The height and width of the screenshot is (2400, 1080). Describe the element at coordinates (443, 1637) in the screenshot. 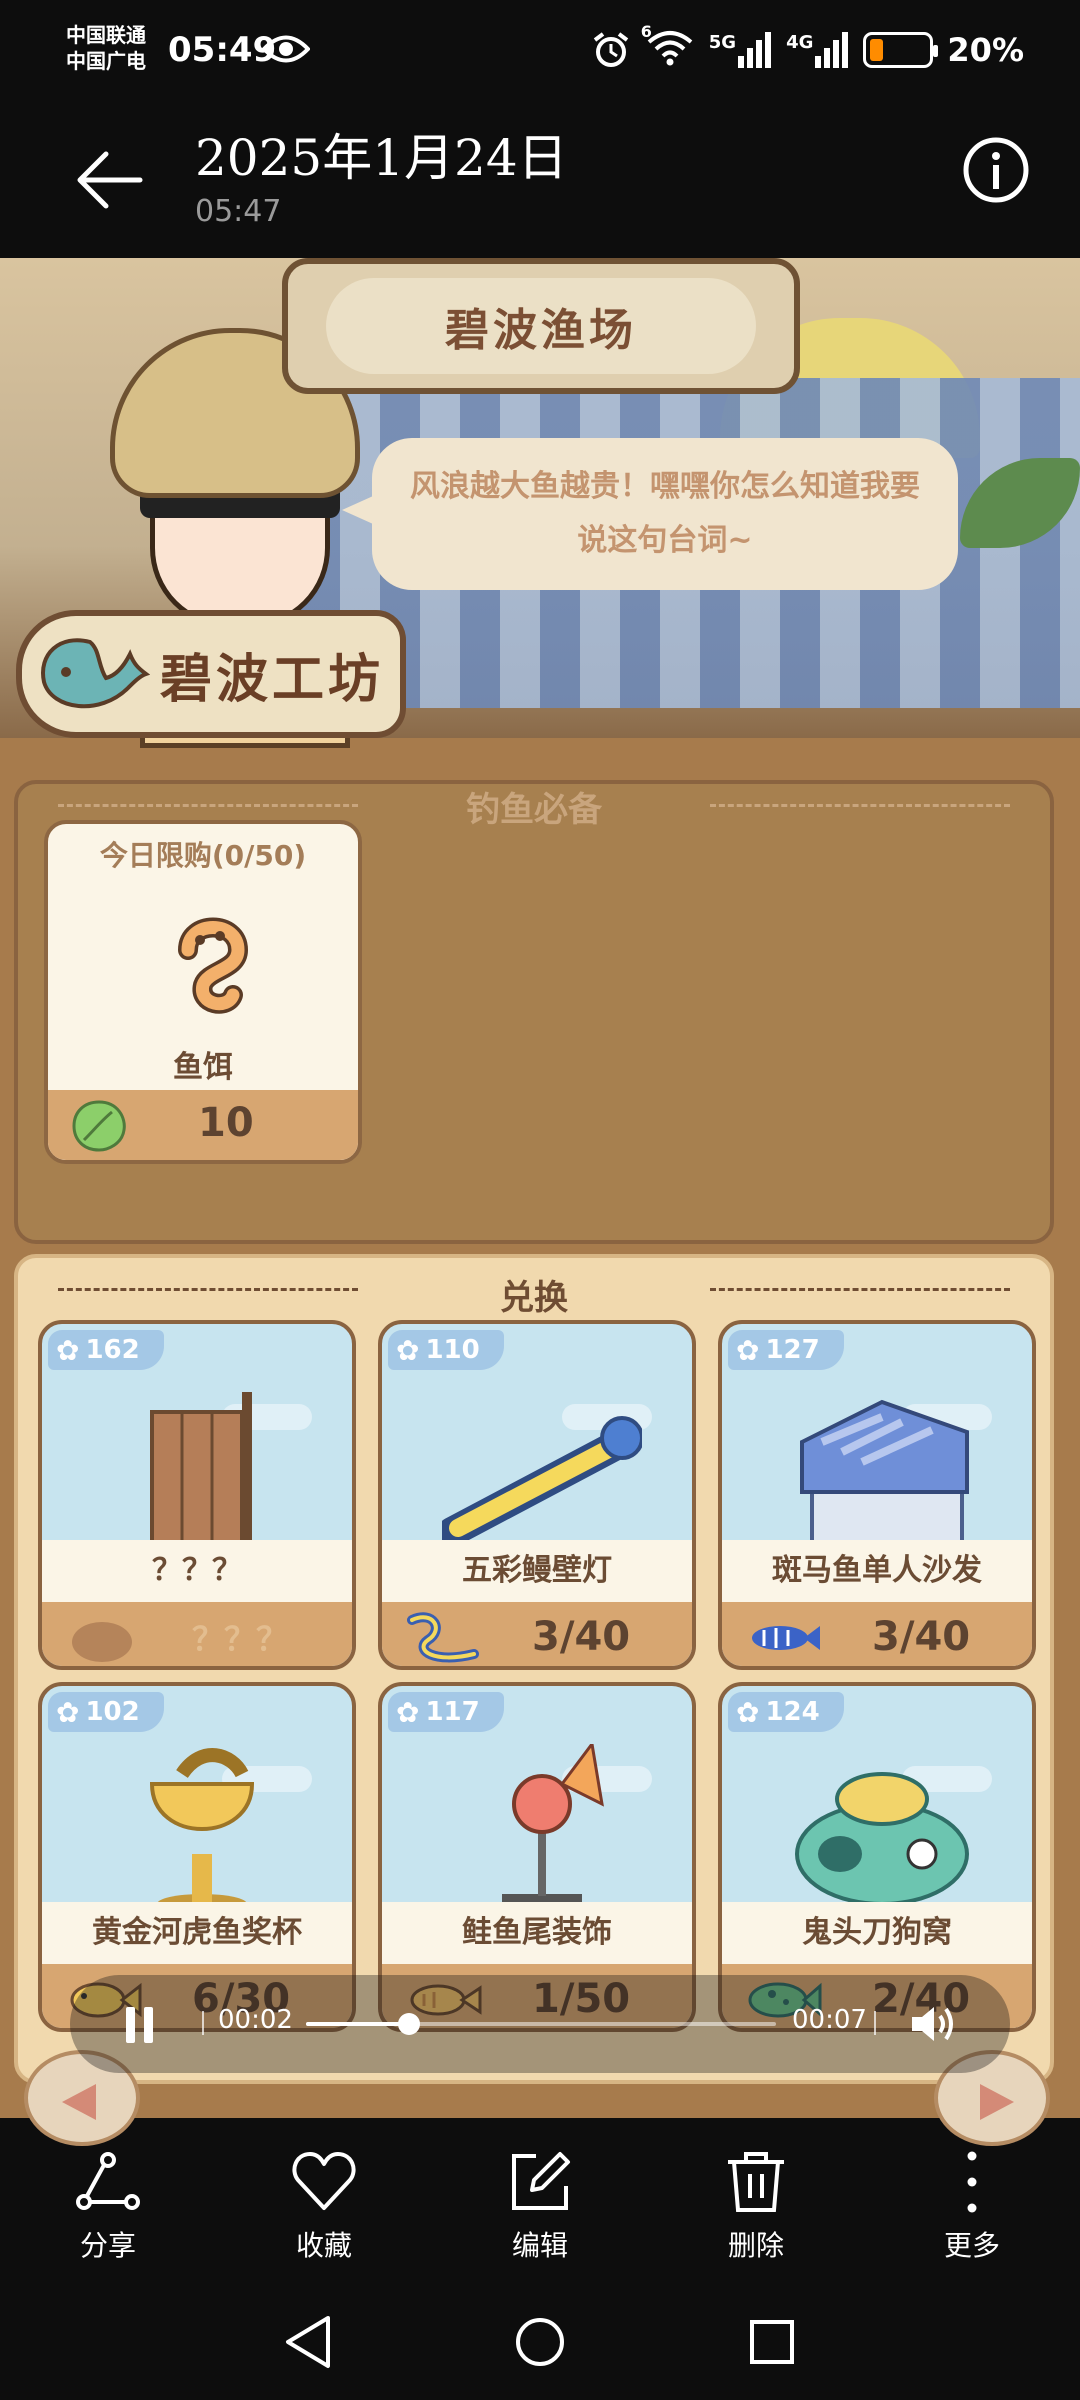

I see `eel-icon` at that location.